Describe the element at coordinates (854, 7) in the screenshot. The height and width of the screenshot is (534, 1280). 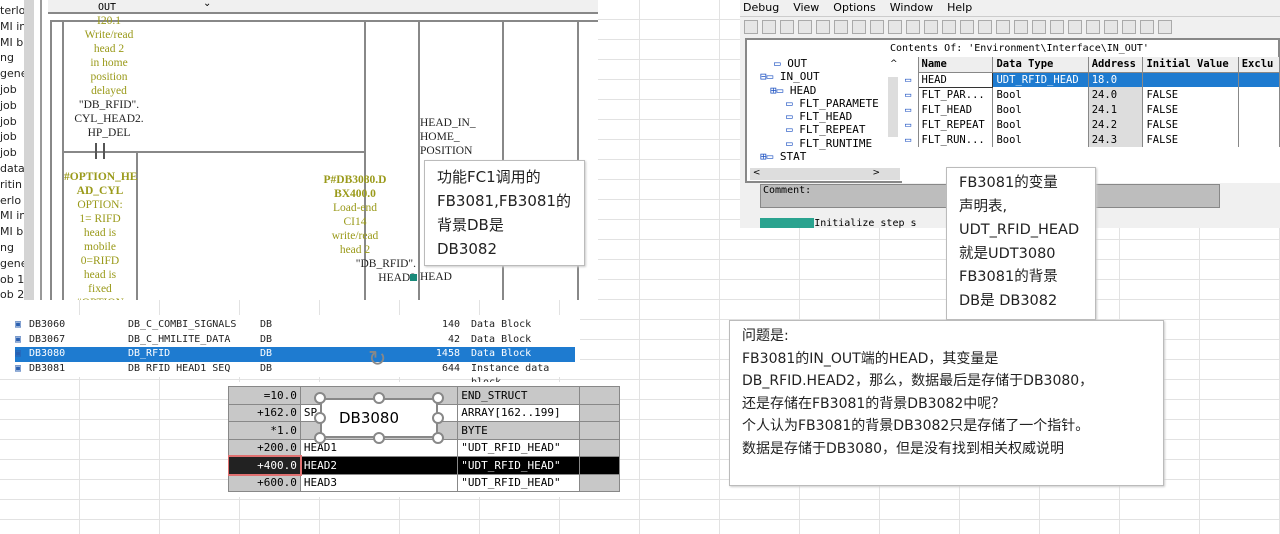
I see `menu-options: Options` at that location.